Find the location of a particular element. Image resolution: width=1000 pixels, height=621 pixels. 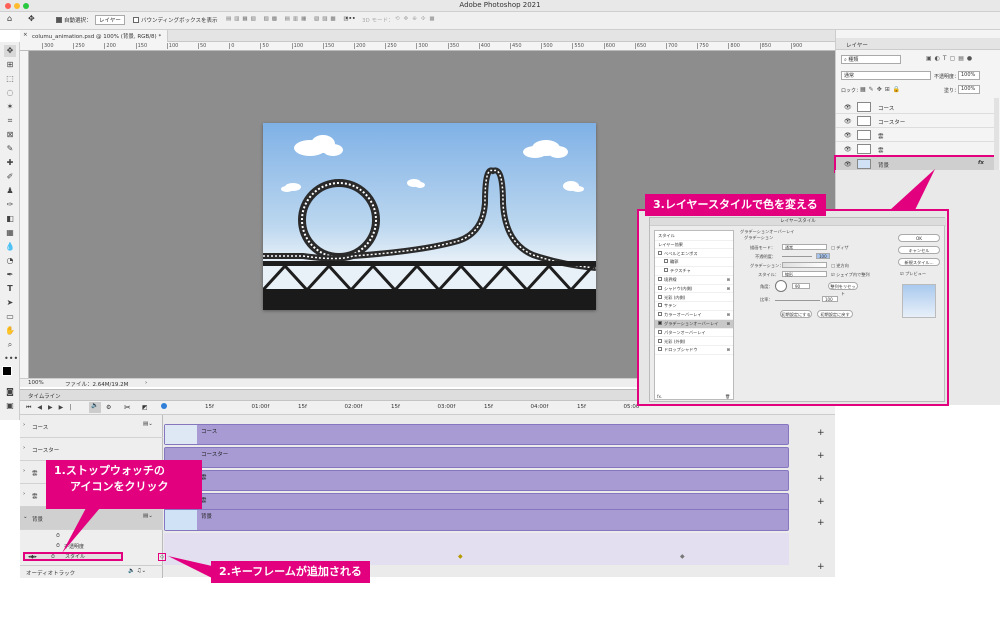

callout-step2: 2.キーフレームが追加される is located at coordinates (290, 572).